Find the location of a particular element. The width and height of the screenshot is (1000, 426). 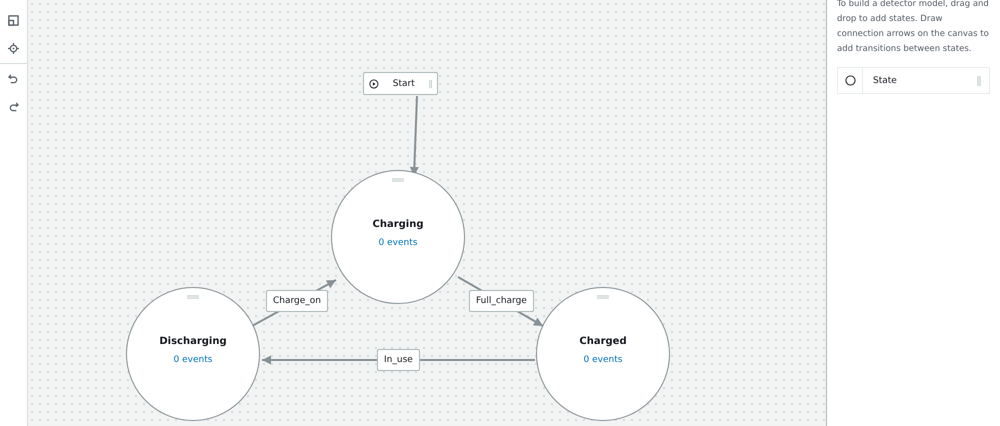

state-name: Charging is located at coordinates (398, 224).